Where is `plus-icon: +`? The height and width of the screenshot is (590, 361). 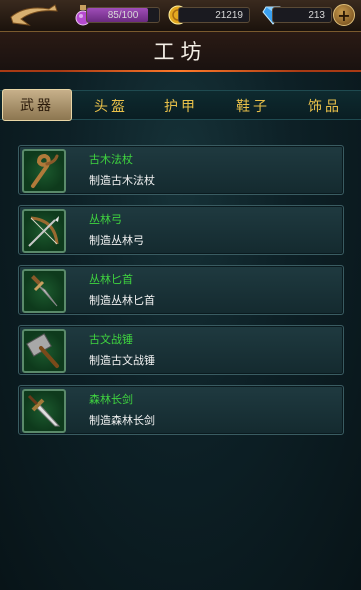 plus-icon: + is located at coordinates (344, 15).